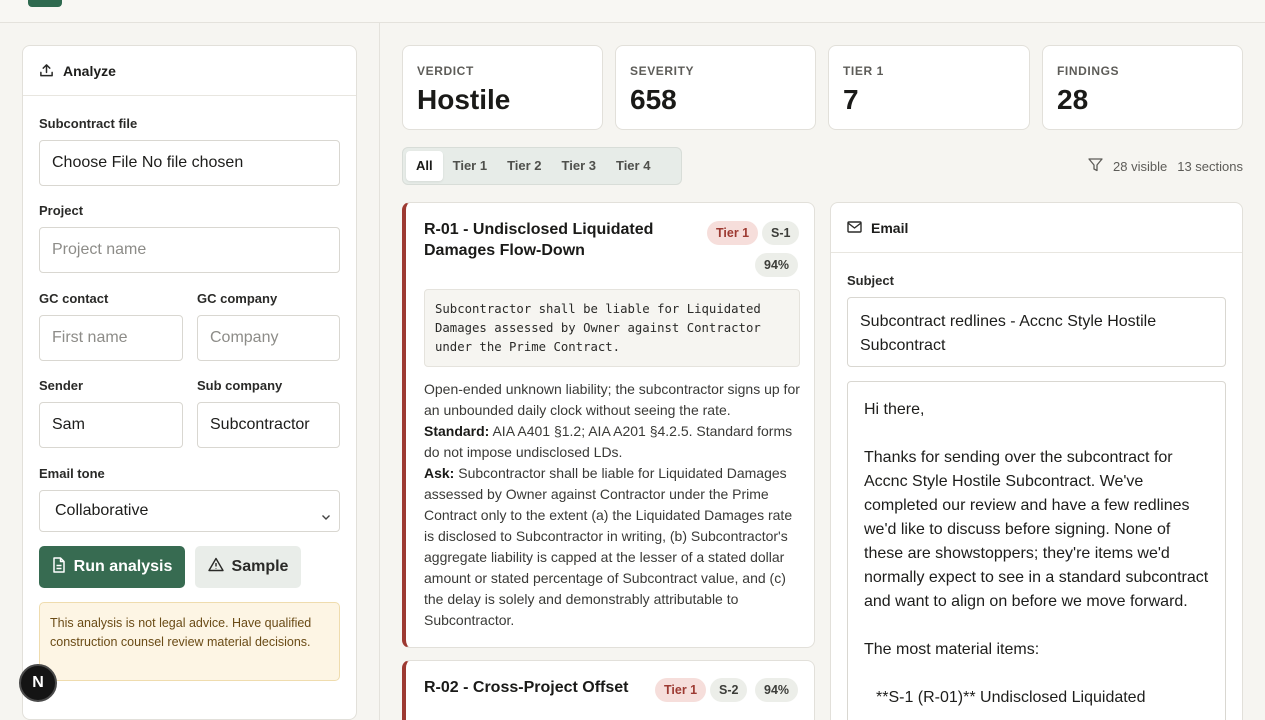  Describe the element at coordinates (189, 511) in the screenshot. I see `email-tone-select: Collaborative` at that location.